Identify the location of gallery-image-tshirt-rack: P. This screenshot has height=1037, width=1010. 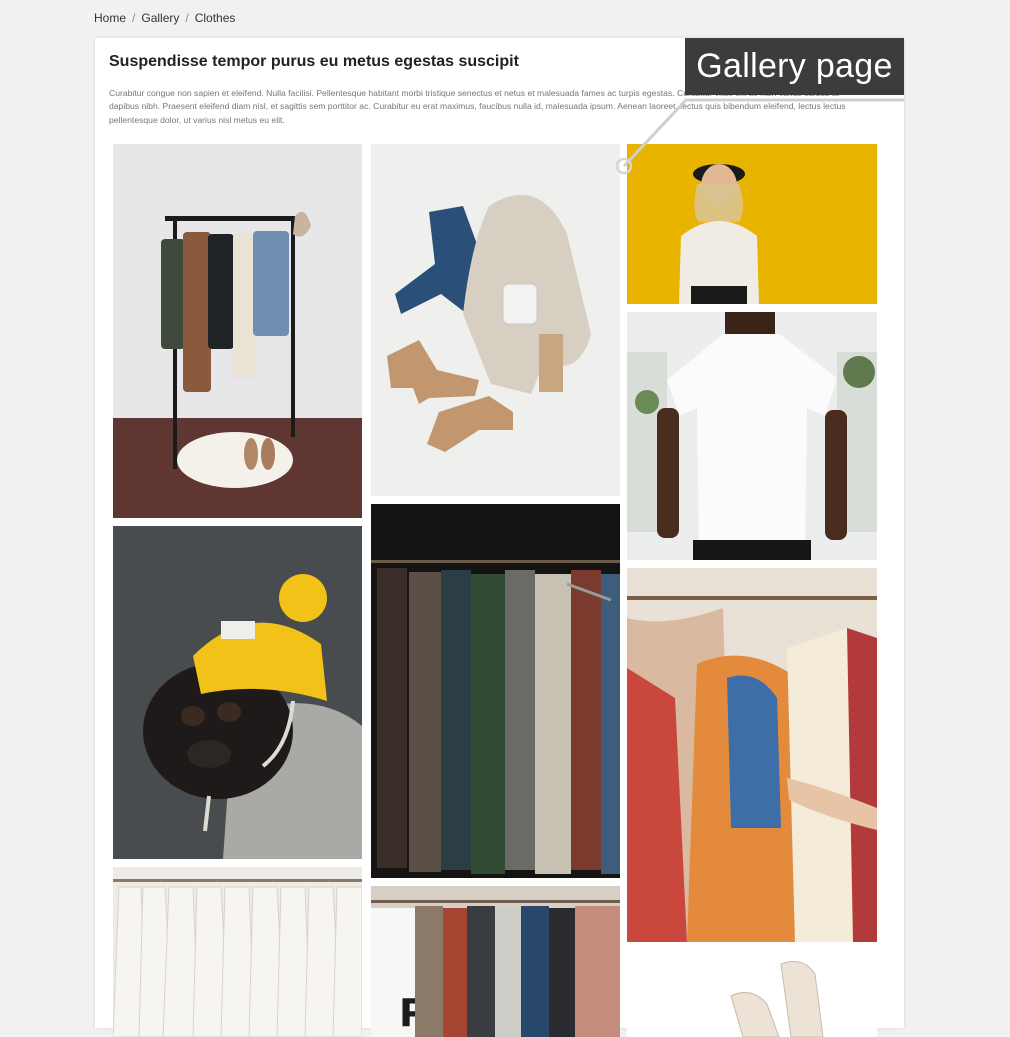
(495, 961).